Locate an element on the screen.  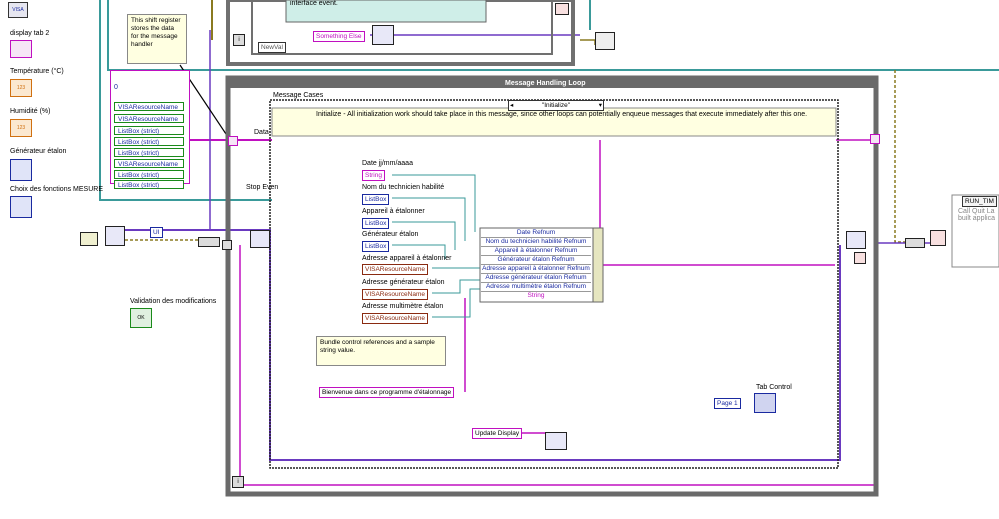
data-shift-tunnel is located at coordinates (233, 141).